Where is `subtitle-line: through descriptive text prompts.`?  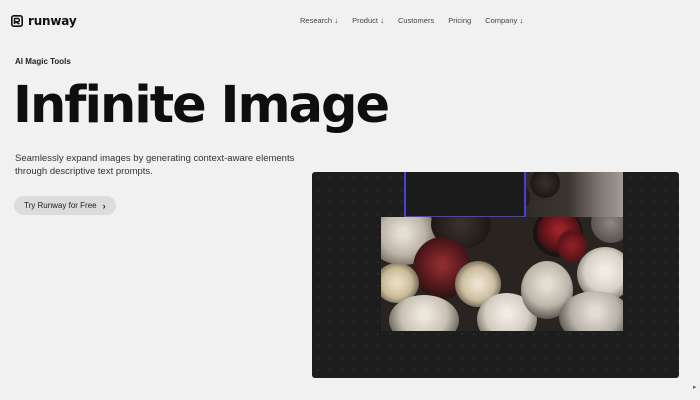
subtitle-line: through descriptive text prompts. is located at coordinates (84, 171).